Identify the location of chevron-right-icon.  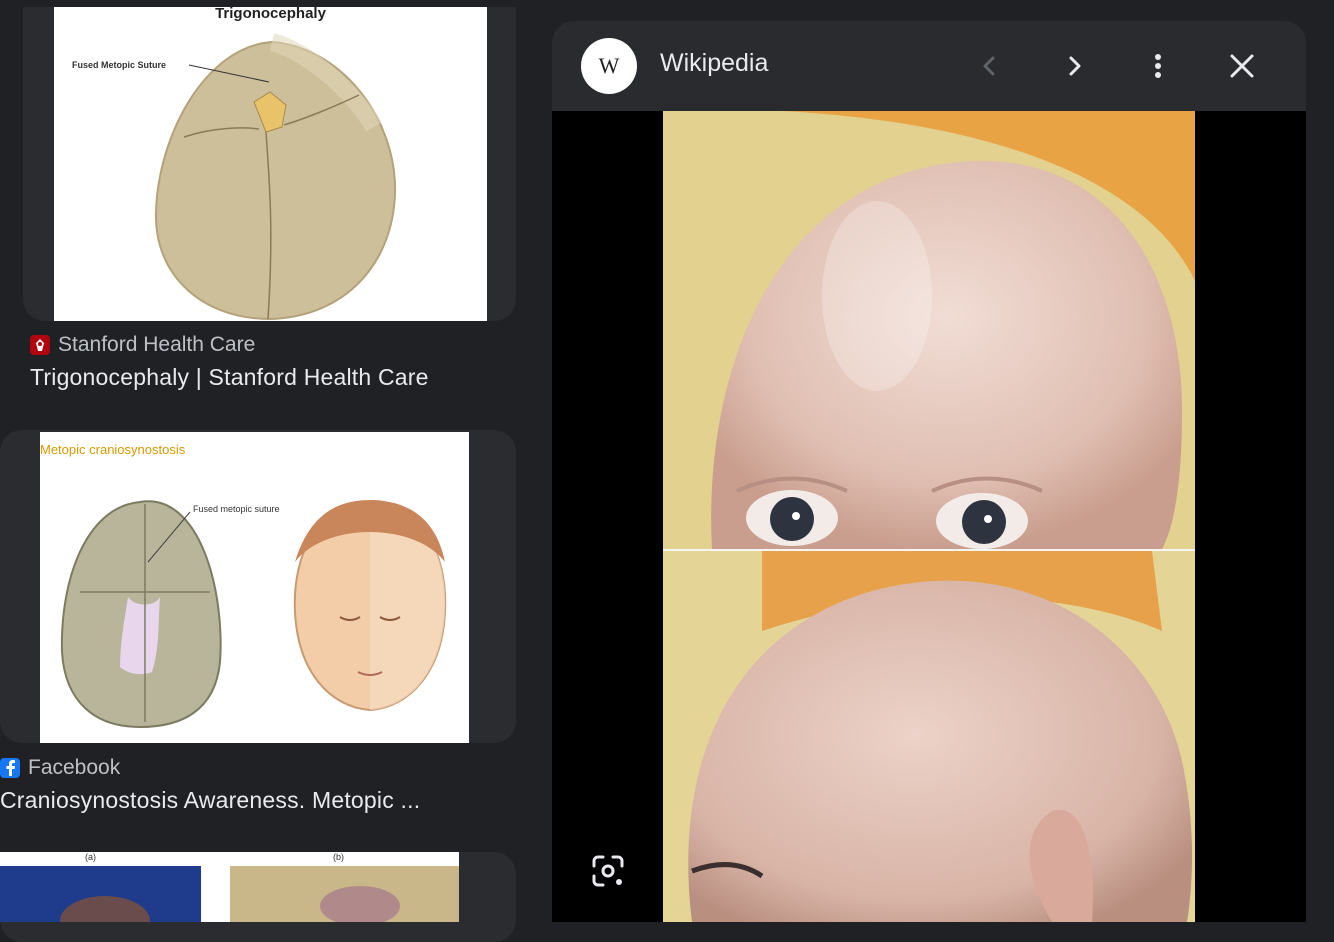
(1075, 66).